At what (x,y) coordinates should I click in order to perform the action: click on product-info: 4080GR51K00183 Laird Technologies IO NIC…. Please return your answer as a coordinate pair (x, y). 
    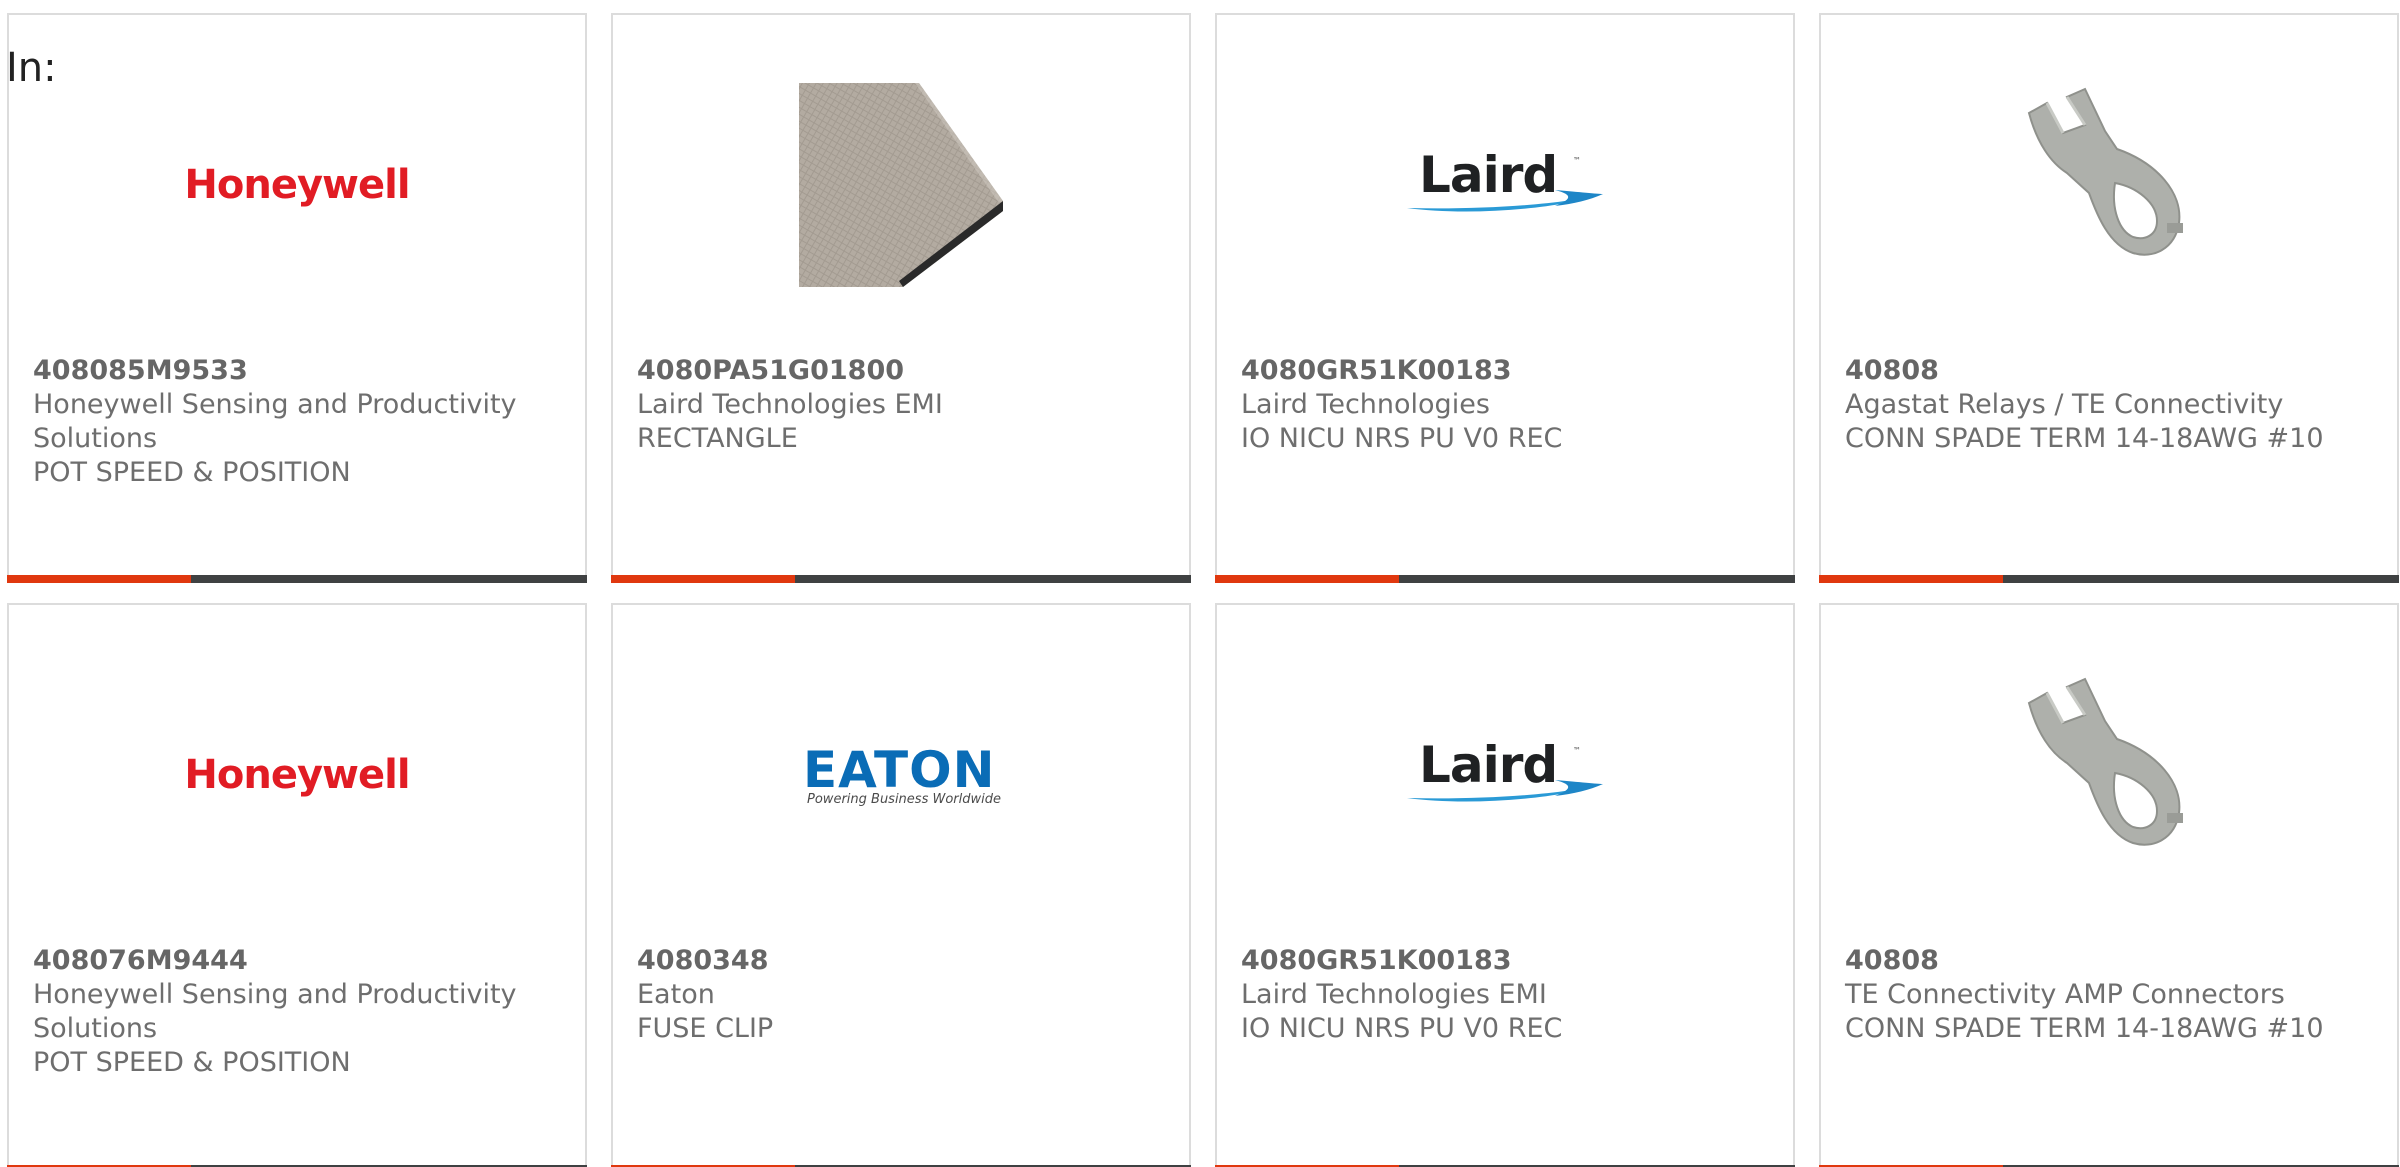
    Looking at the image, I should click on (1501, 405).